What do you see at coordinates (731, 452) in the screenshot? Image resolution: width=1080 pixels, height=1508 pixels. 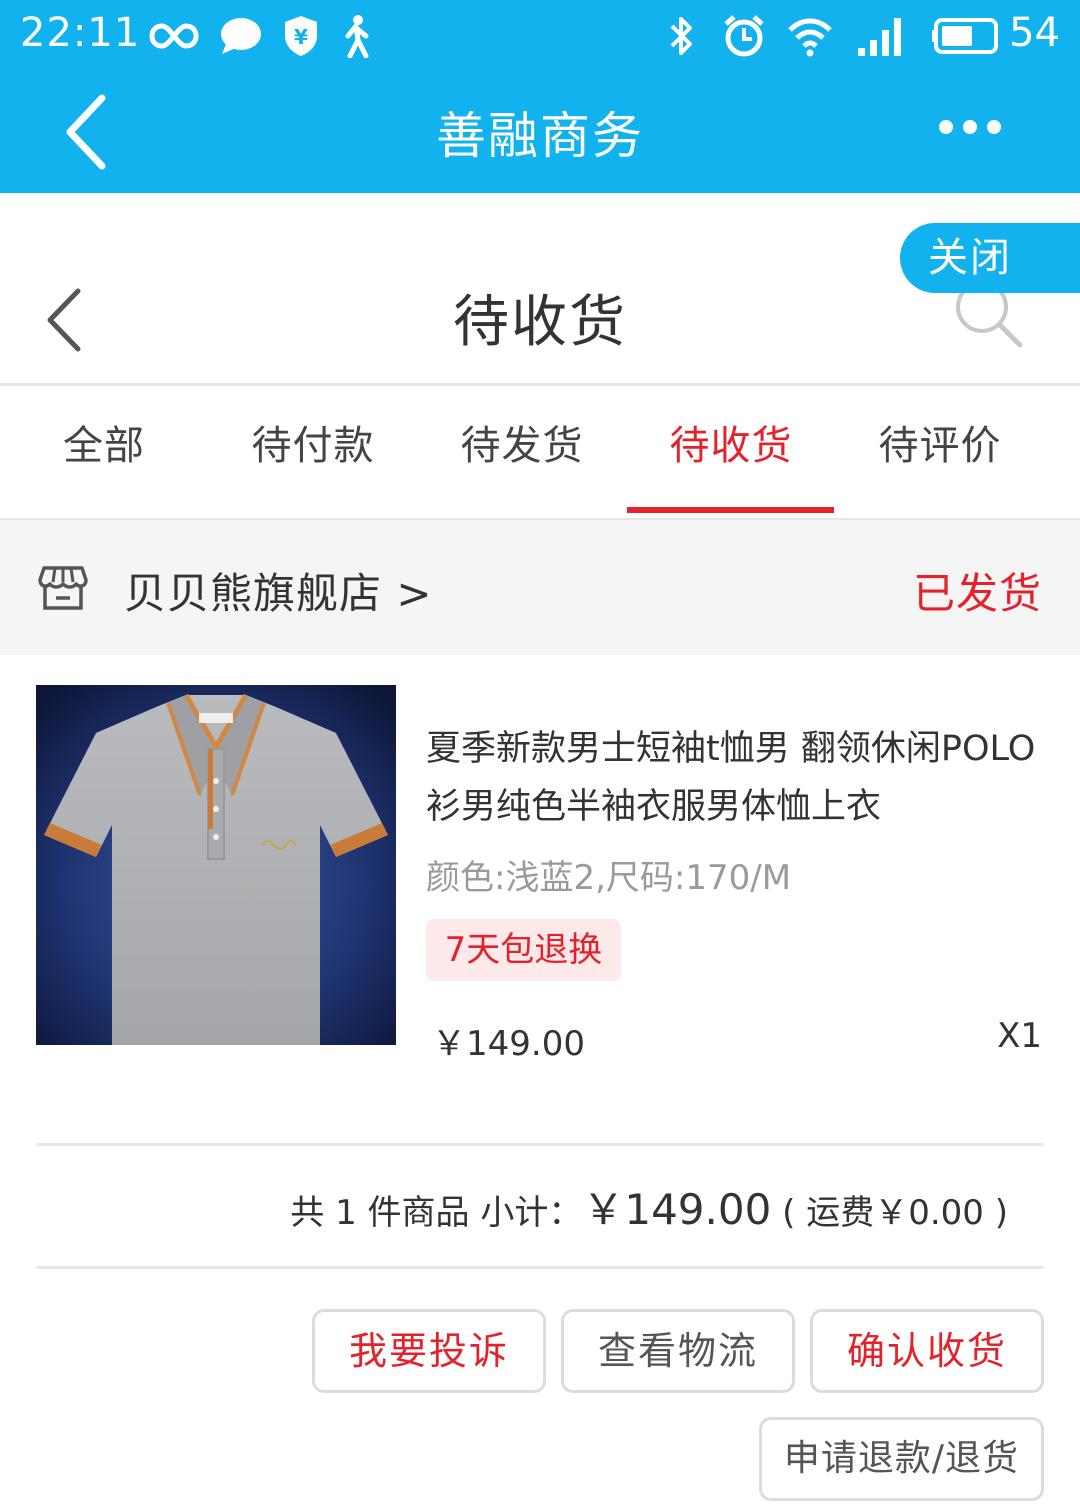 I see `tab-pending-receipt: 待收货` at bounding box center [731, 452].